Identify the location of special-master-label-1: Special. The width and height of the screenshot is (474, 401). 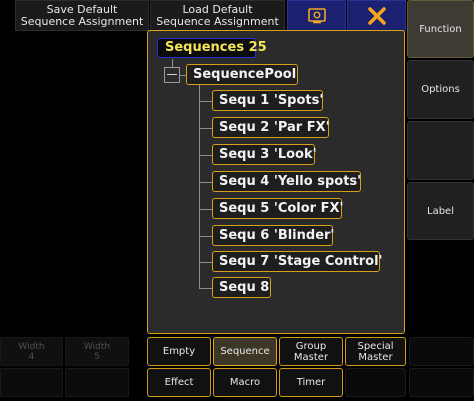
(375, 346).